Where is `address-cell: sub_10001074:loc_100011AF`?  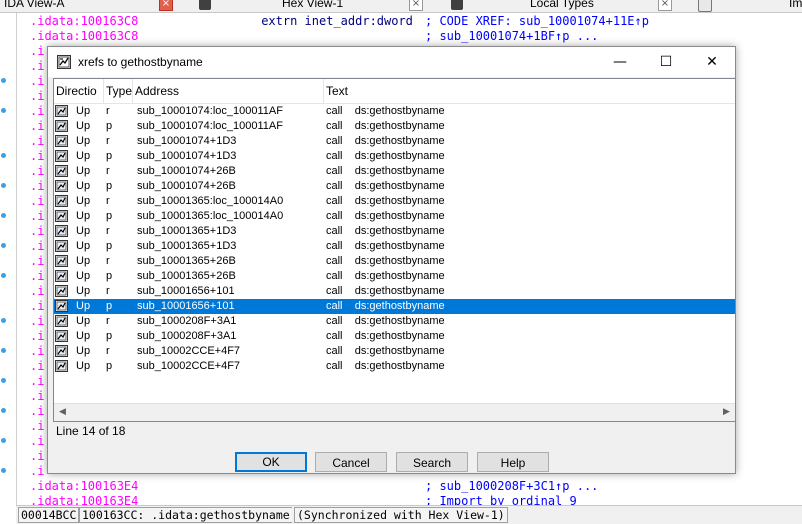 address-cell: sub_10001074:loc_100011AF is located at coordinates (210, 111).